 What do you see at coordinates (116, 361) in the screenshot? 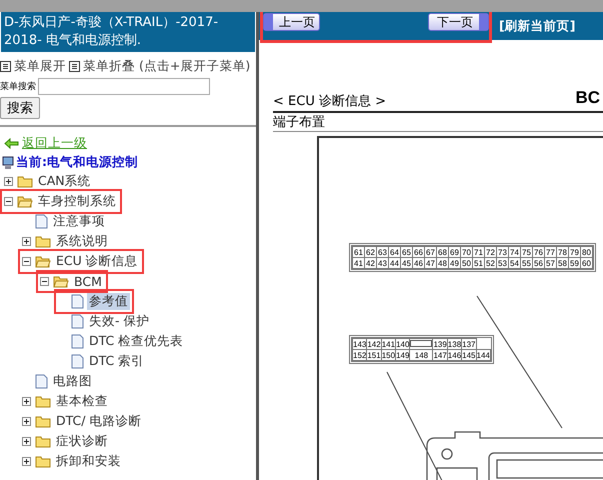
I see `tree-item: DTC 索引` at bounding box center [116, 361].